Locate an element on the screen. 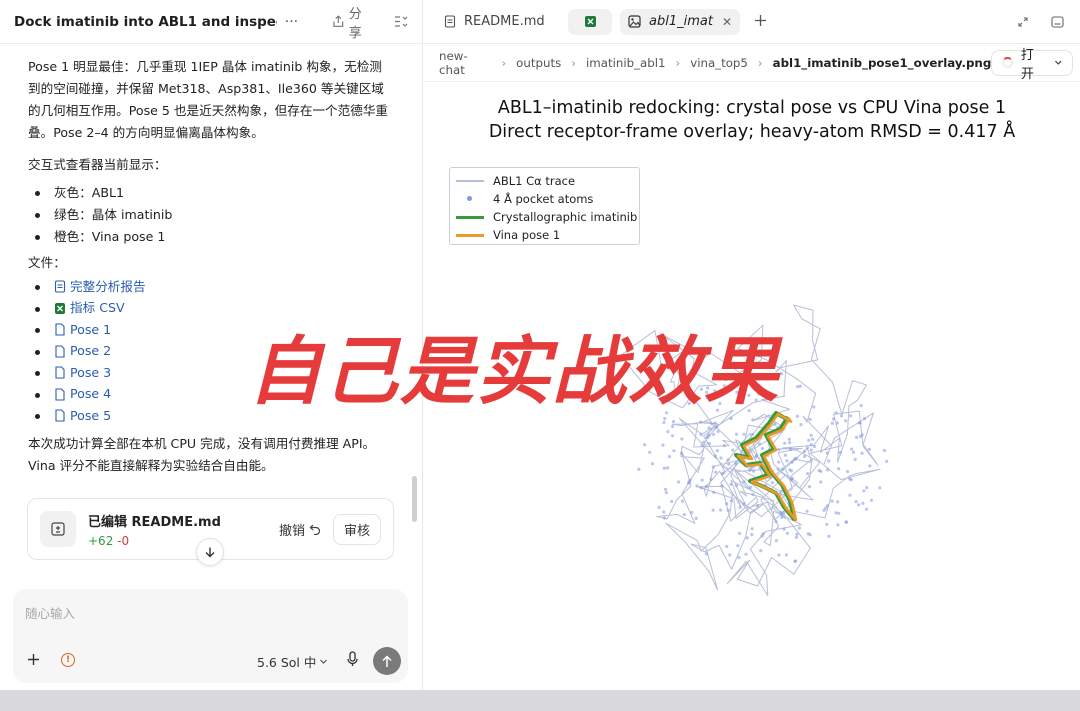 The image size is (1080, 711). send-button is located at coordinates (387, 661).